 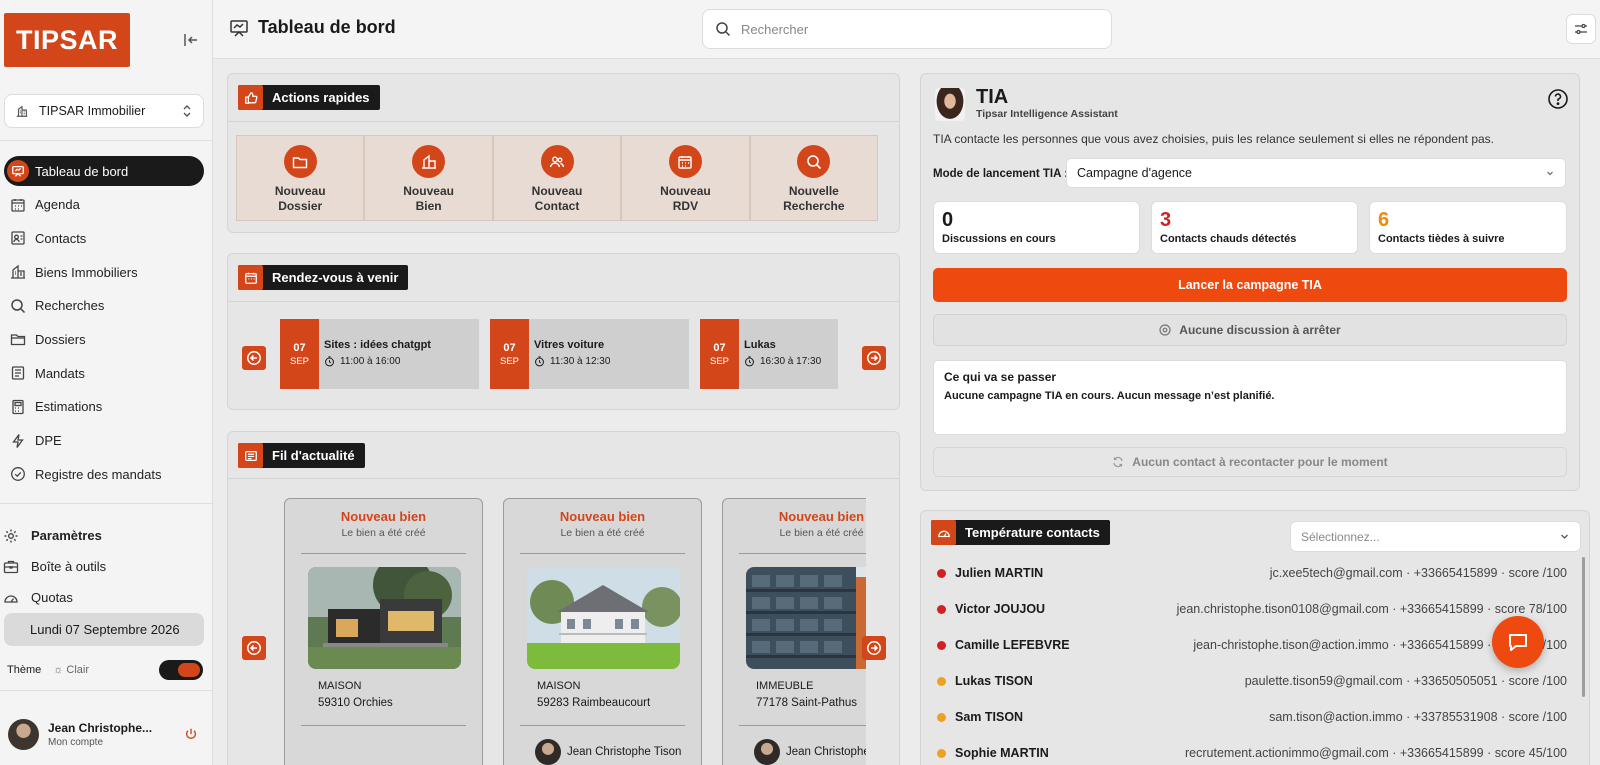 I want to click on filter-settings-button, so click(x=1581, y=29).